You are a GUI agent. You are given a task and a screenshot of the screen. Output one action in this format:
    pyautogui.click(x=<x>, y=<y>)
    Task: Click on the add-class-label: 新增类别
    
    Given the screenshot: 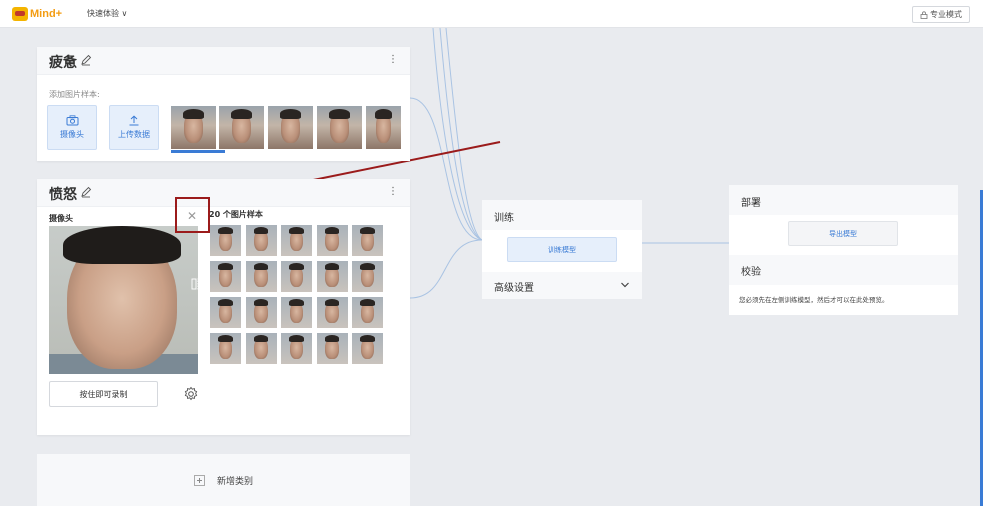 What is the action you would take?
    pyautogui.click(x=234, y=481)
    